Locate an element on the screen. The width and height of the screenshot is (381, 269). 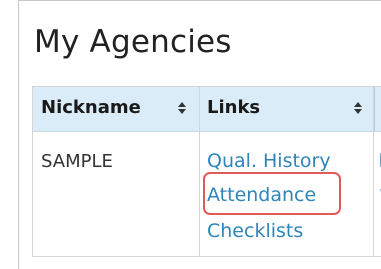
cell-nickname: SAMPLE is located at coordinates (77, 161).